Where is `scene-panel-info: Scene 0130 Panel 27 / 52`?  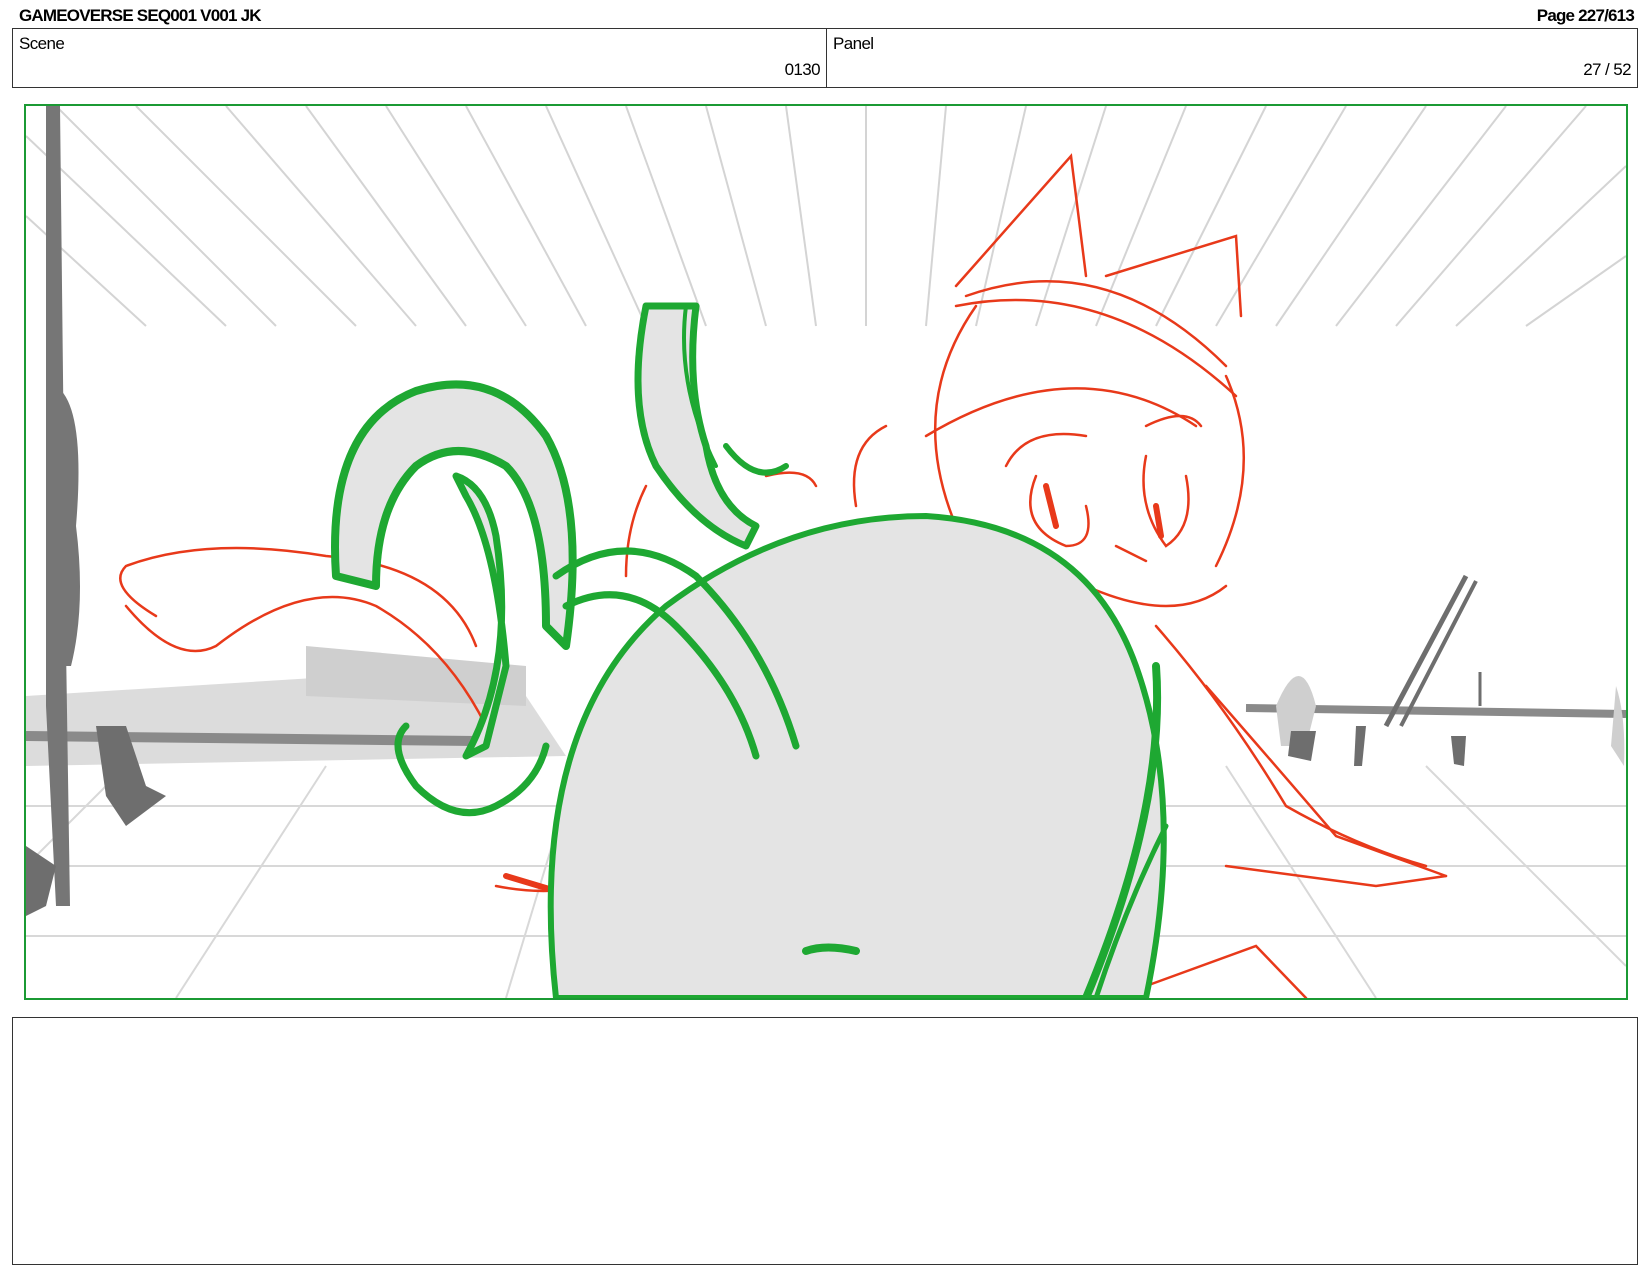 scene-panel-info: Scene 0130 Panel 27 / 52 is located at coordinates (825, 58).